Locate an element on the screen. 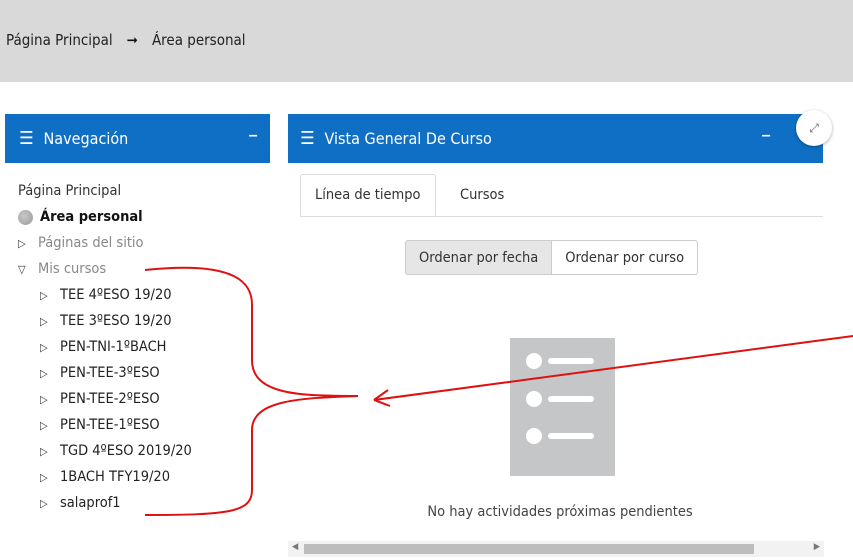 Image resolution: width=853 pixels, height=560 pixels. annotation-bracket-bottom is located at coordinates (251, 455).